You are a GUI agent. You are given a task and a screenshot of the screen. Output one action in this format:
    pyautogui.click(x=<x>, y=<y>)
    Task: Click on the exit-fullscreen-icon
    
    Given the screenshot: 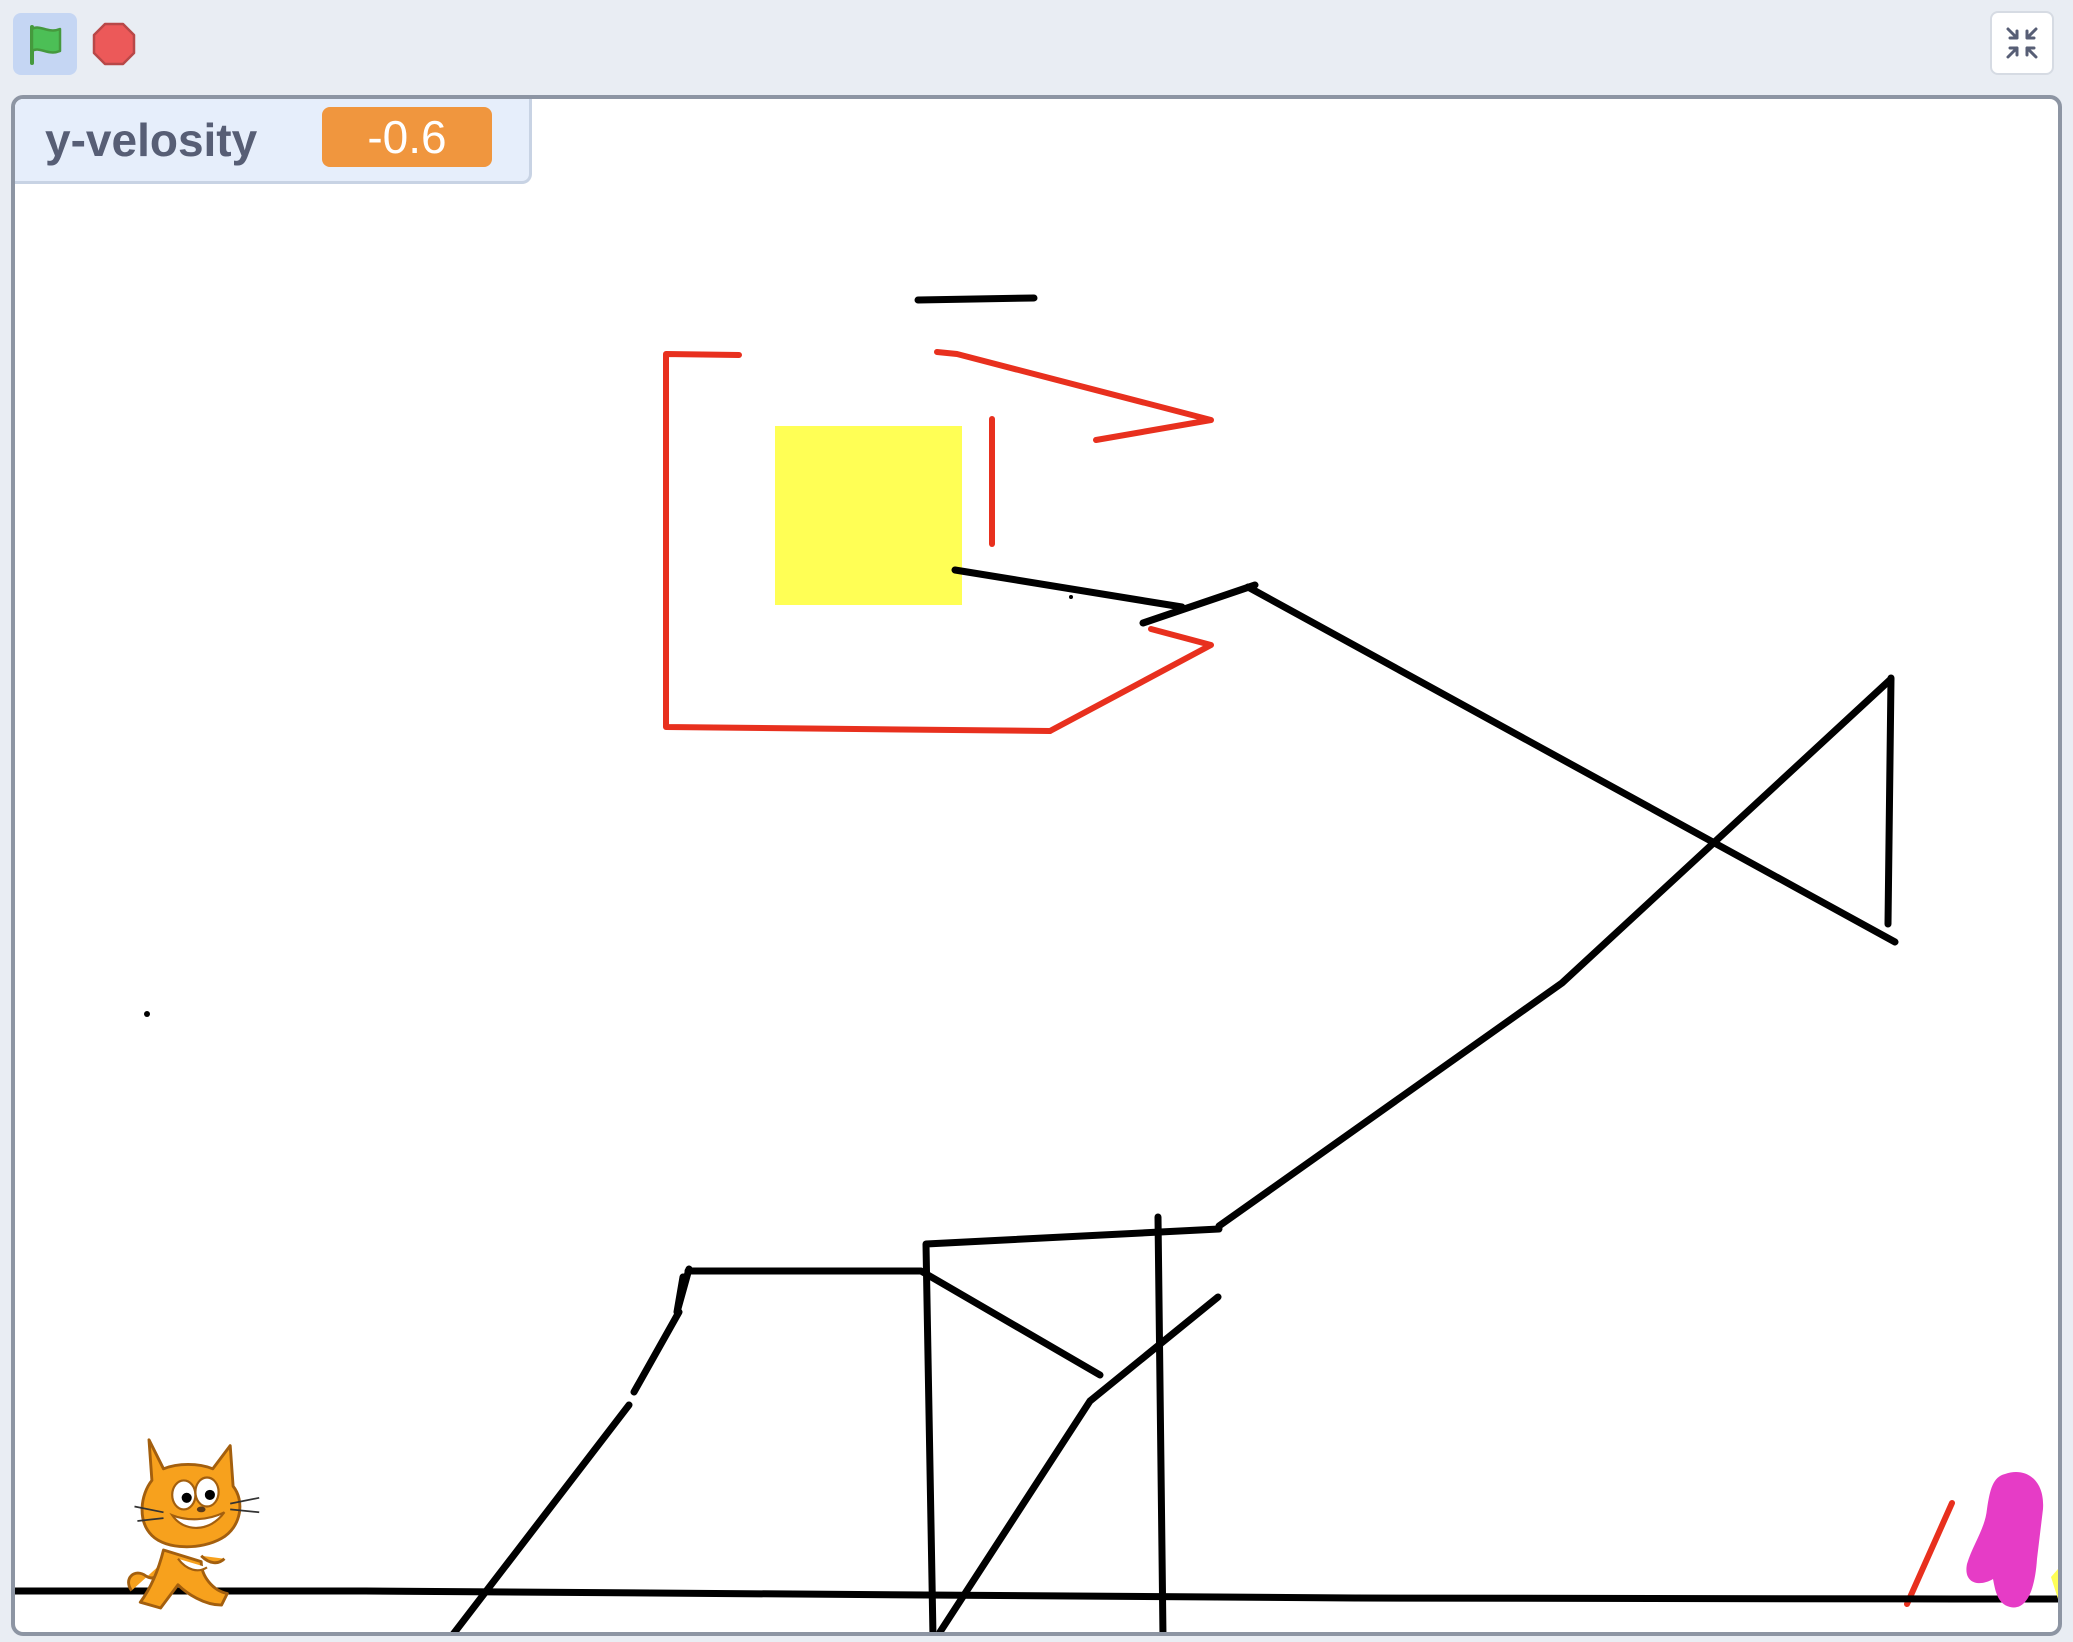 What is the action you would take?
    pyautogui.click(x=2022, y=43)
    